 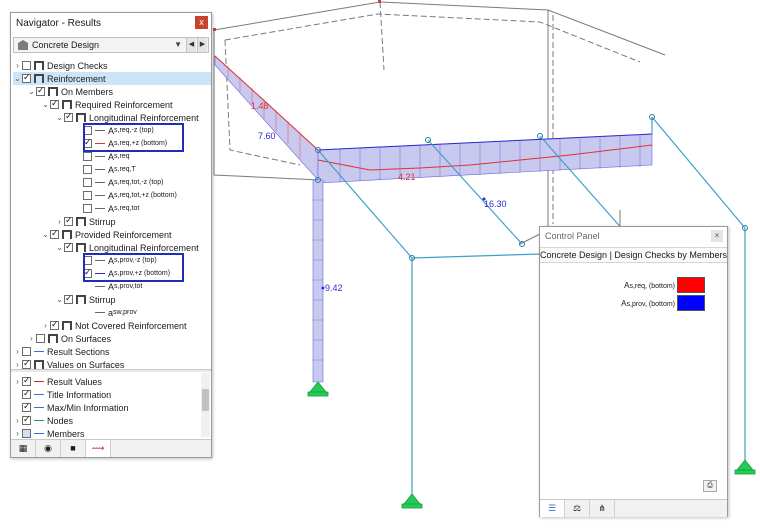 I want to click on tree-item-design-checks: › Design Checks, so click(x=60, y=65).